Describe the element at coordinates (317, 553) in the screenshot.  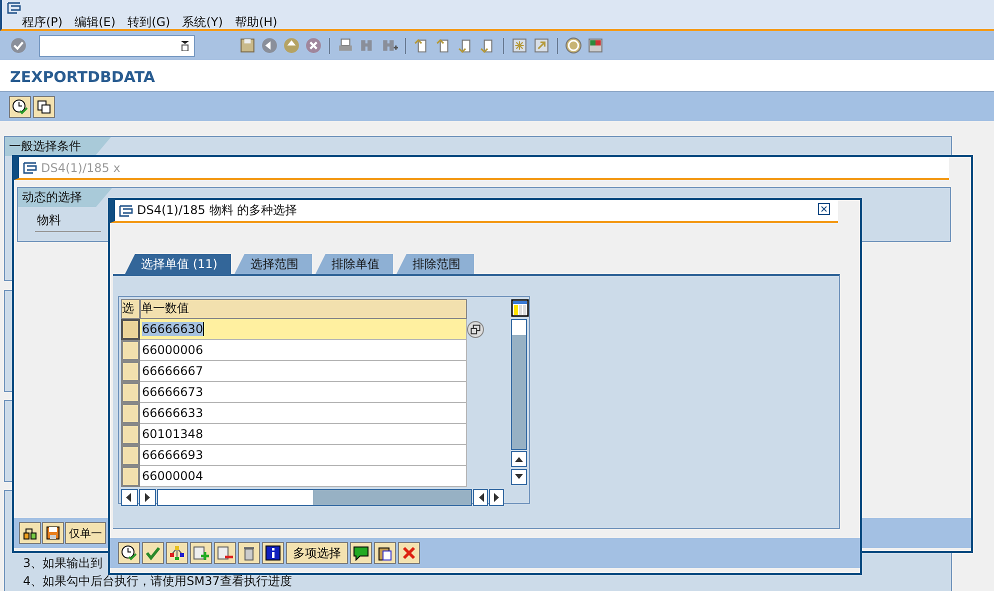
I see `multiple-selection-button: 多项选择` at that location.